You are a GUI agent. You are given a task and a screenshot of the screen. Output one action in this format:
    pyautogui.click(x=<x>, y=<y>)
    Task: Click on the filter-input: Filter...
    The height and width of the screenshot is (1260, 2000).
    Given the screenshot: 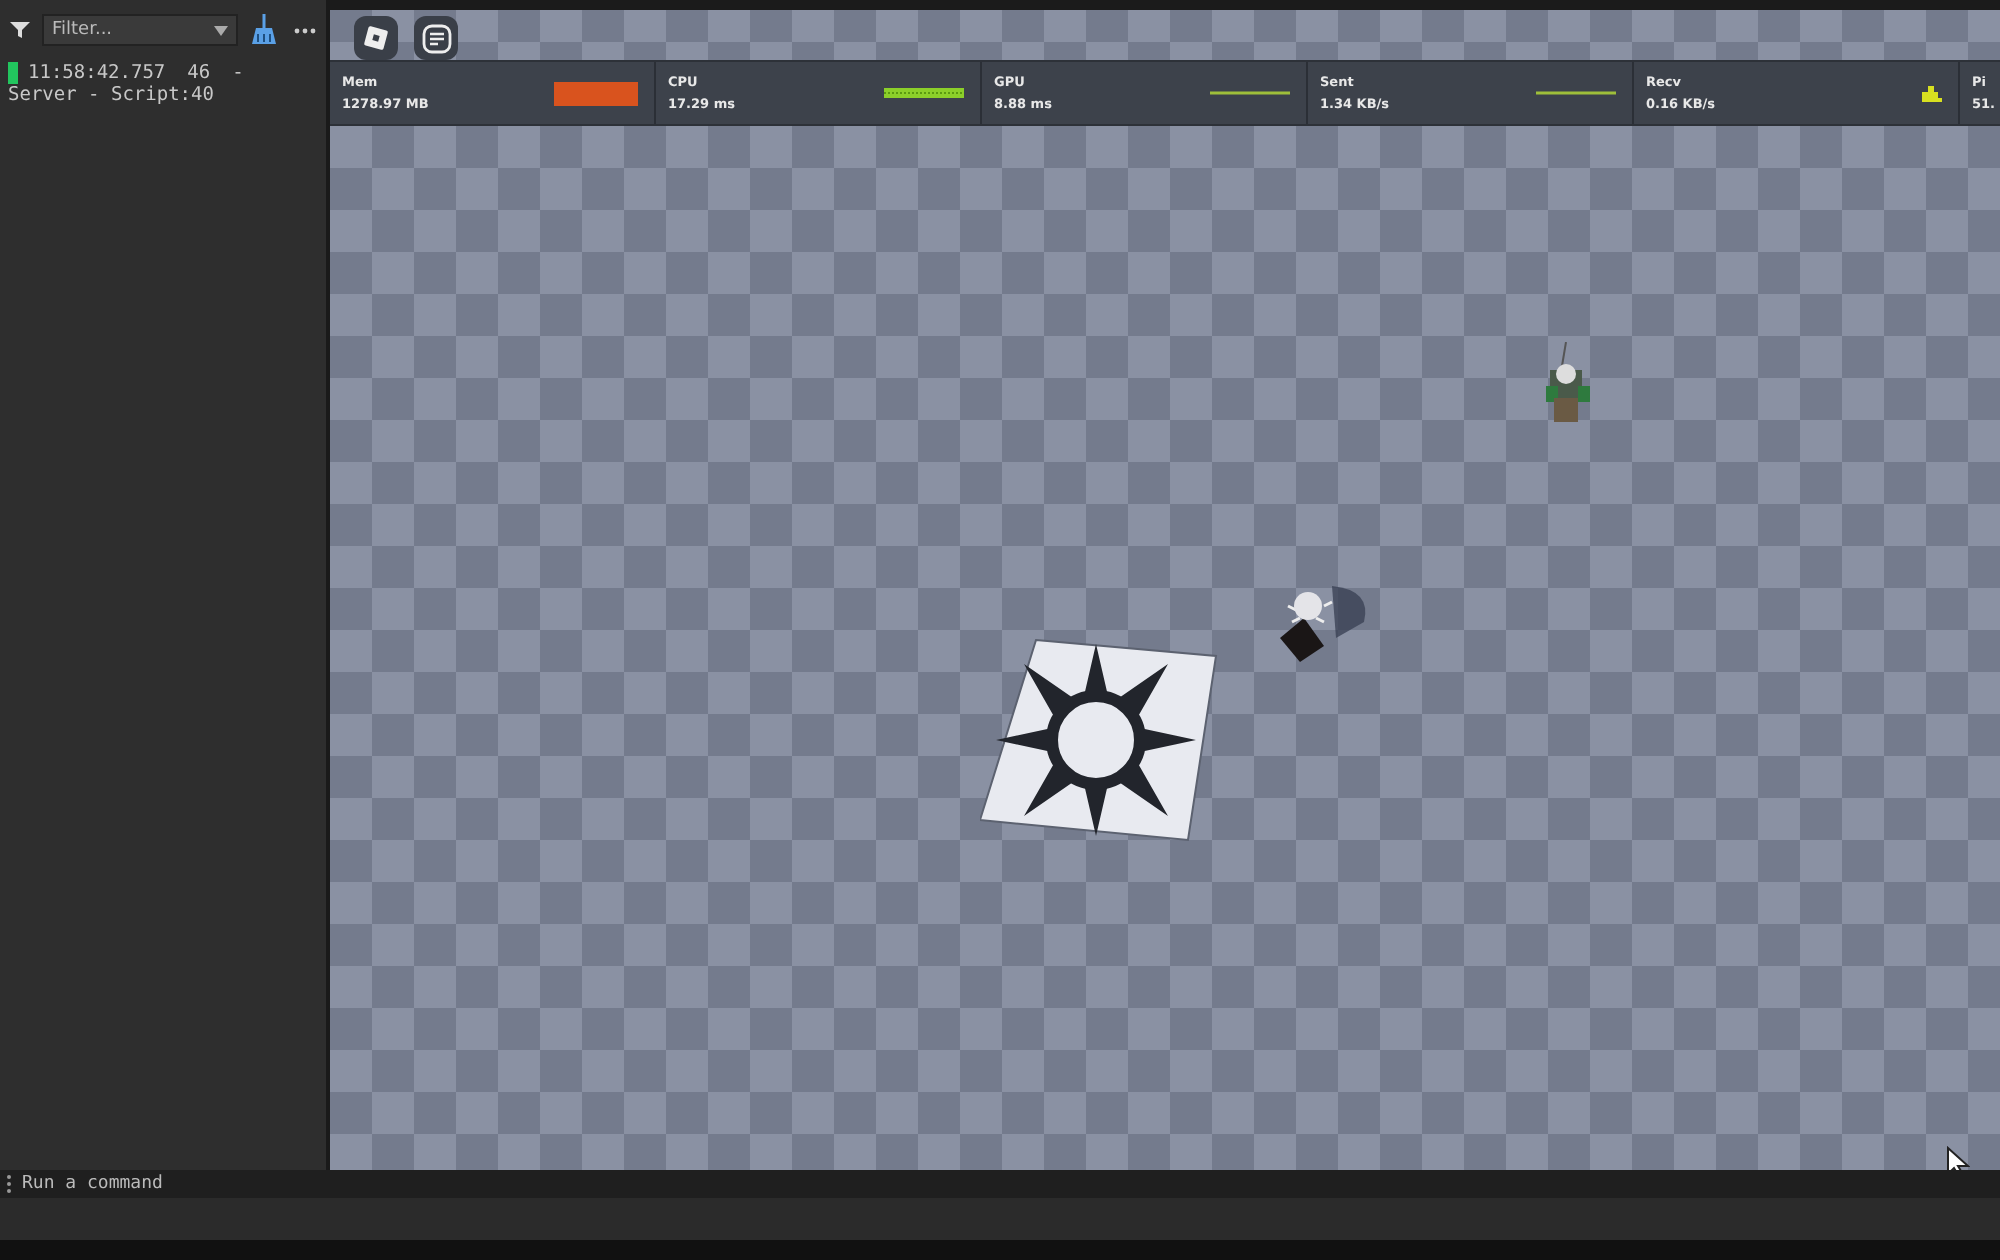 What is the action you would take?
    pyautogui.click(x=131, y=30)
    